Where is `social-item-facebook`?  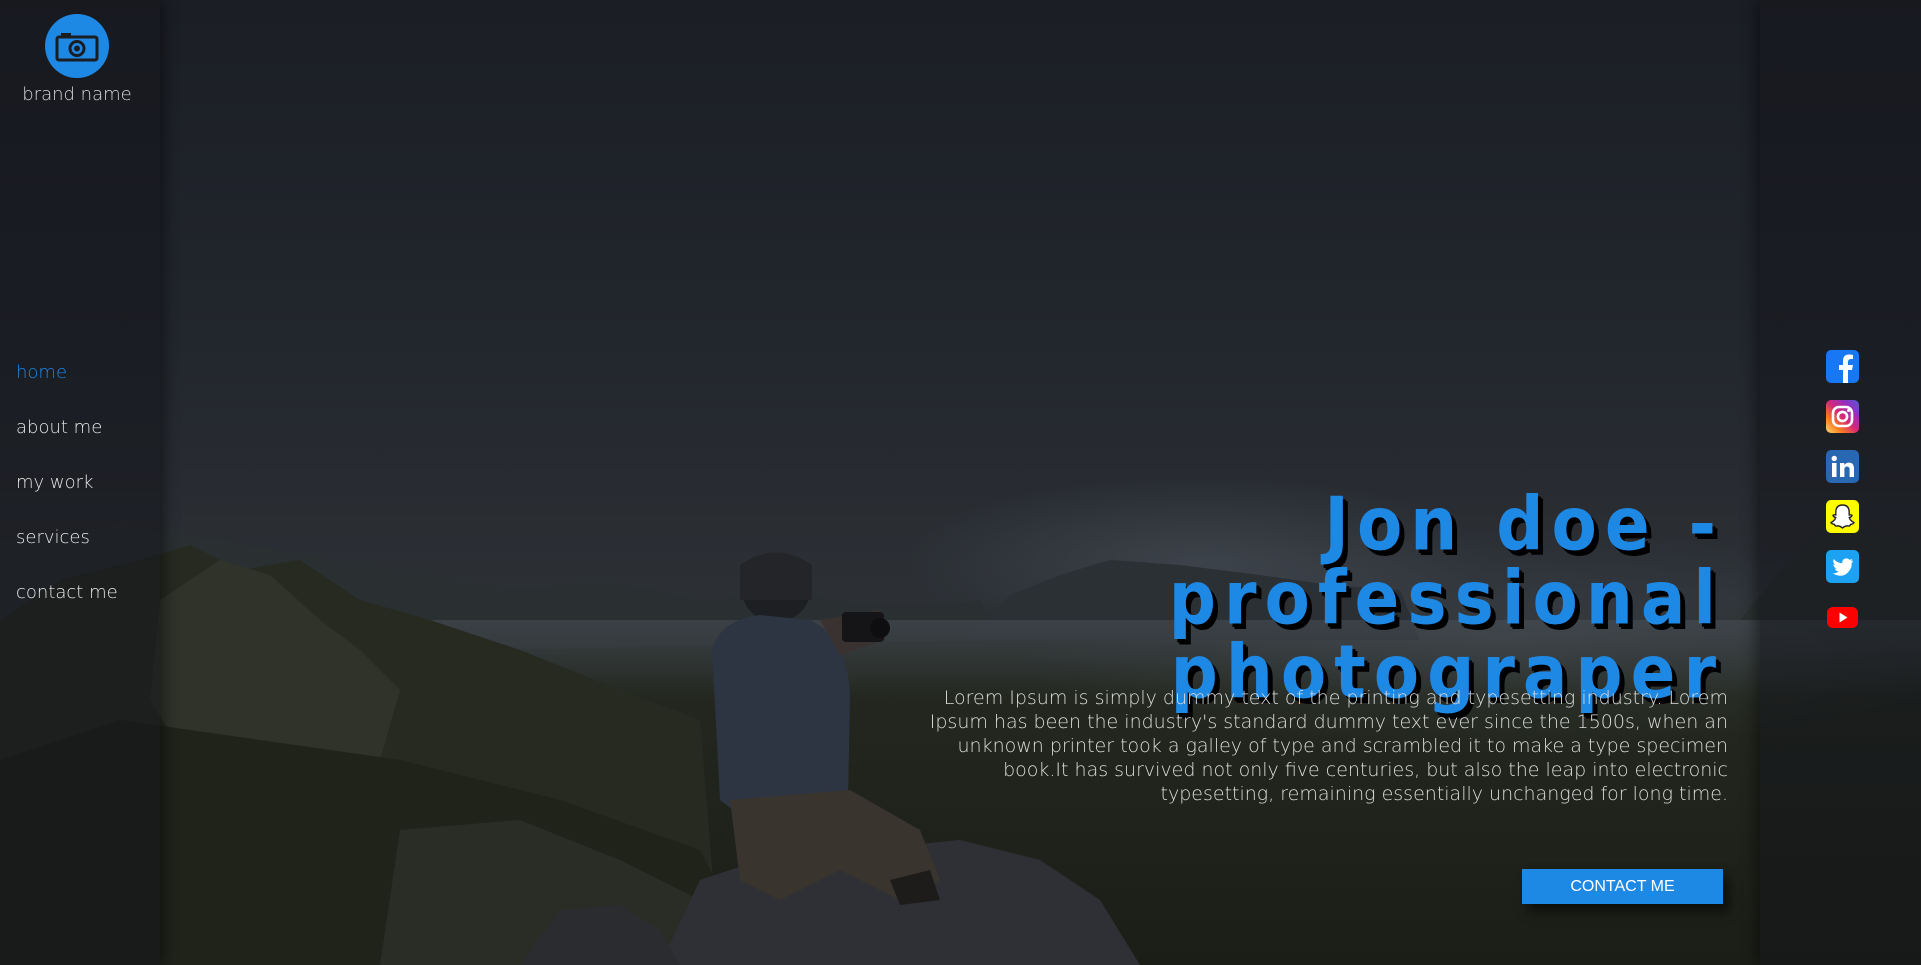
social-item-facebook is located at coordinates (1842, 366).